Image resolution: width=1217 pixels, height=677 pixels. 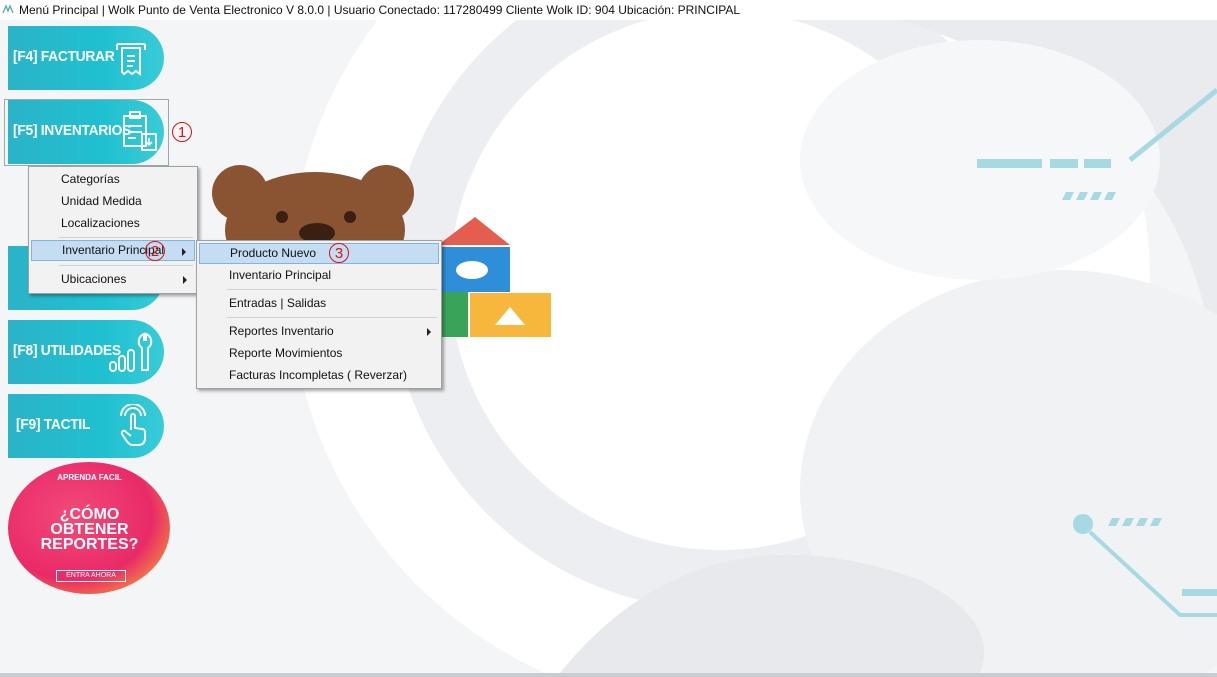 What do you see at coordinates (91, 576) in the screenshot?
I see `promo-cta: ENTRA AHORA` at bounding box center [91, 576].